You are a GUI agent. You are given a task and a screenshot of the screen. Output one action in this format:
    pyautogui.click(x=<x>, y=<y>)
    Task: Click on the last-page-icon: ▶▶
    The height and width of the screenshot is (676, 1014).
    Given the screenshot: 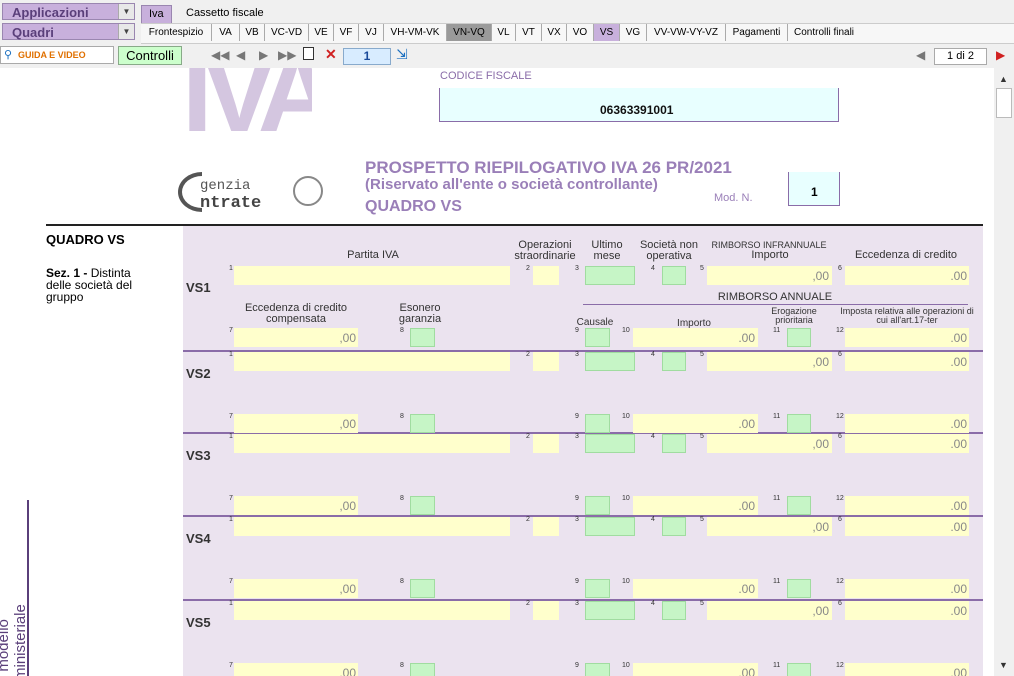 What is the action you would take?
    pyautogui.click(x=287, y=55)
    